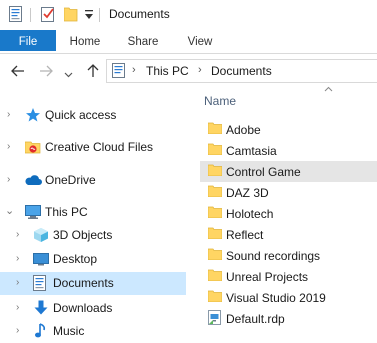  Describe the element at coordinates (41, 259) in the screenshot. I see `desktop-icon` at that location.